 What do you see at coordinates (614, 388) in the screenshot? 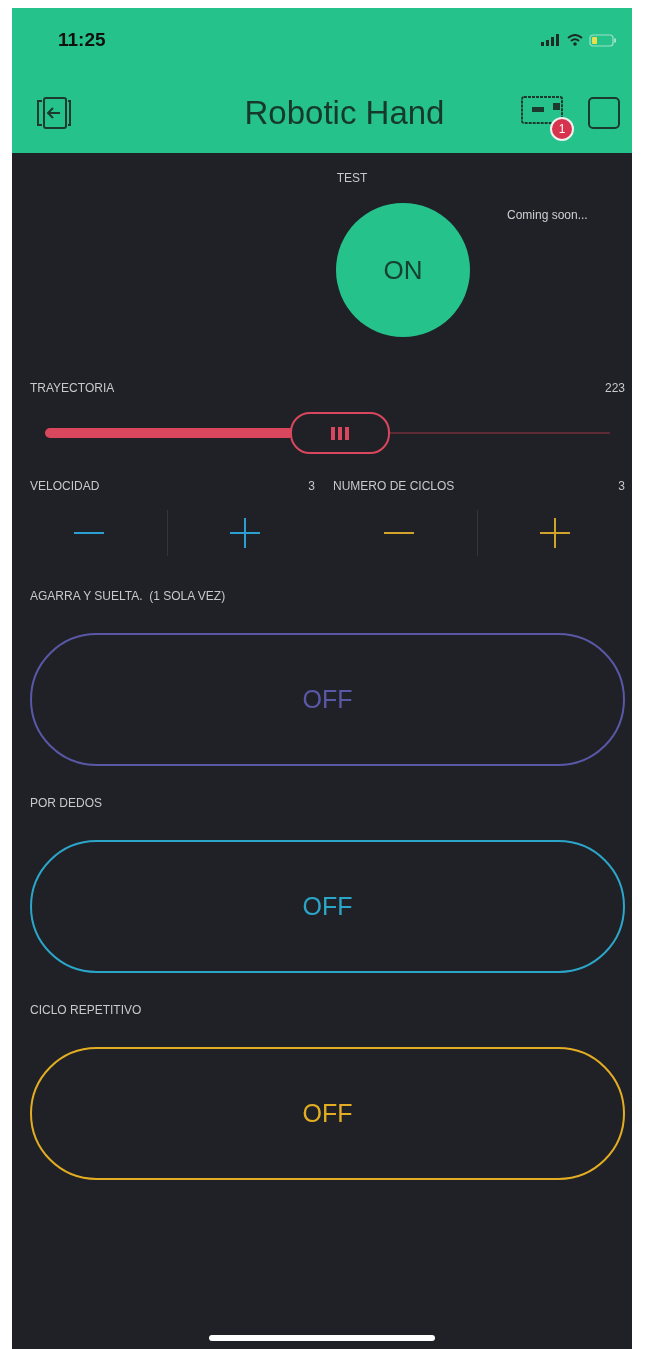
I see `slider-value: 223` at bounding box center [614, 388].